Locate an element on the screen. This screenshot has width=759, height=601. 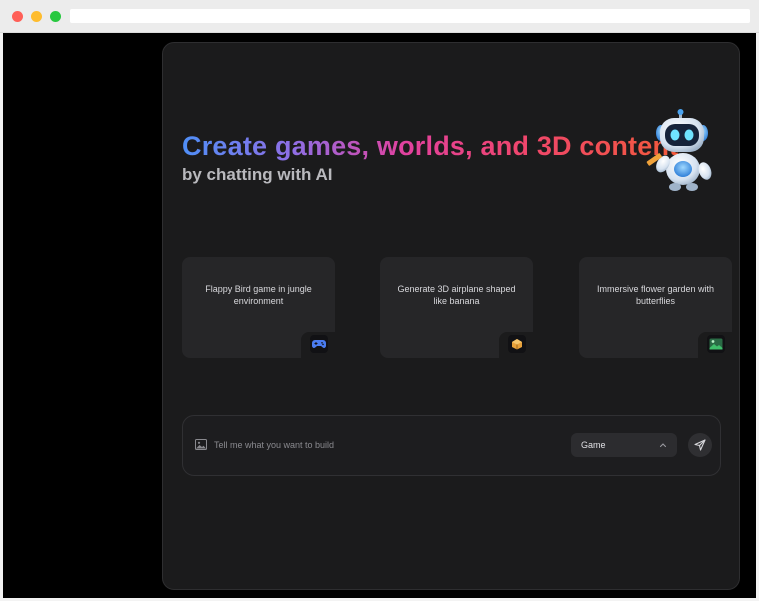
mode-select-value: Game is located at coordinates (593, 445).